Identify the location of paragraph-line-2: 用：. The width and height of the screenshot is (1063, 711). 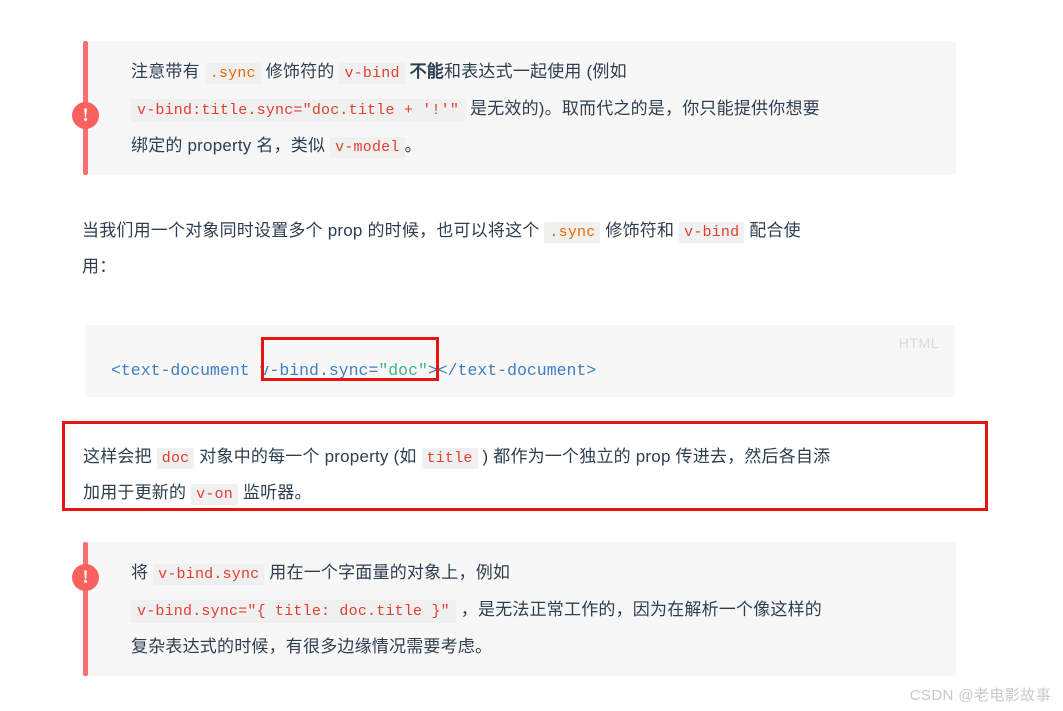
(522, 267).